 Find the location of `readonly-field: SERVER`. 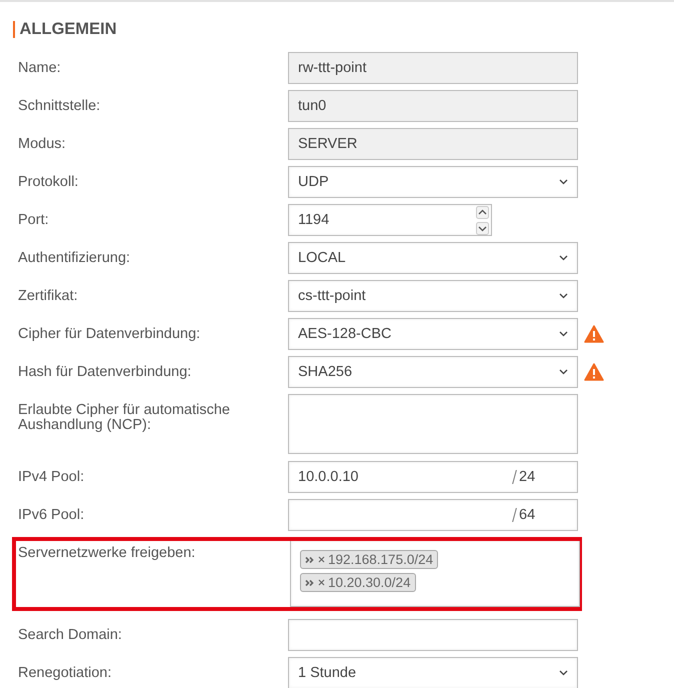

readonly-field: SERVER is located at coordinates (433, 144).